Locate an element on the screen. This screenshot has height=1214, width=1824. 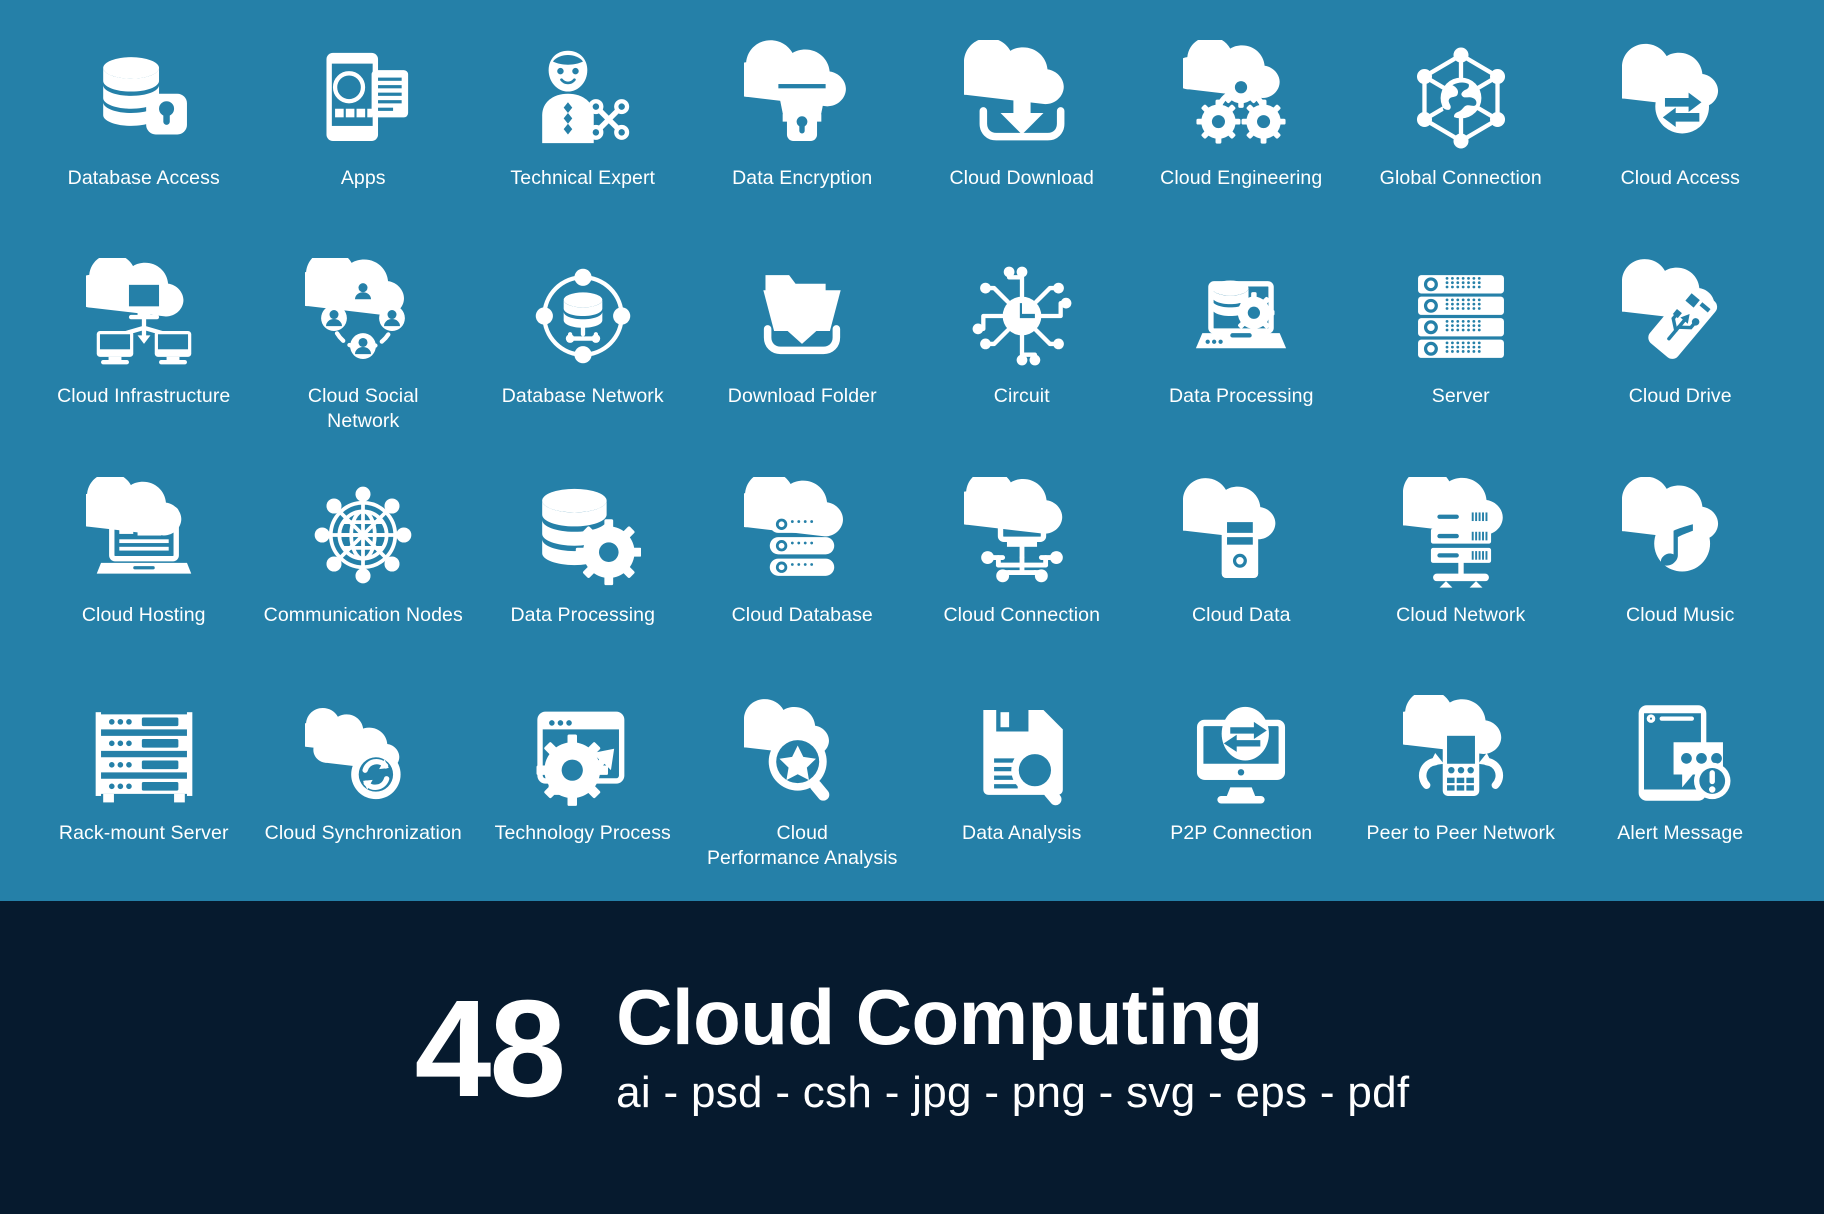
icon-cell: Global Connection is located at coordinates (1461, 137).